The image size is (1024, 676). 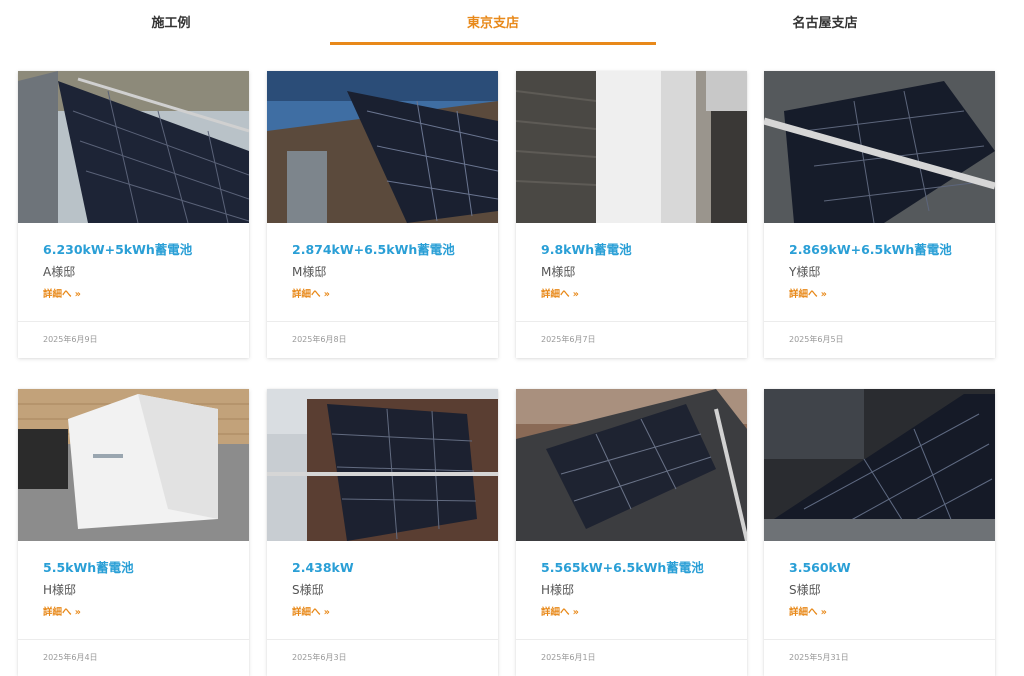 I want to click on tab-tokyo-branch: 東京支店, so click(x=493, y=29).